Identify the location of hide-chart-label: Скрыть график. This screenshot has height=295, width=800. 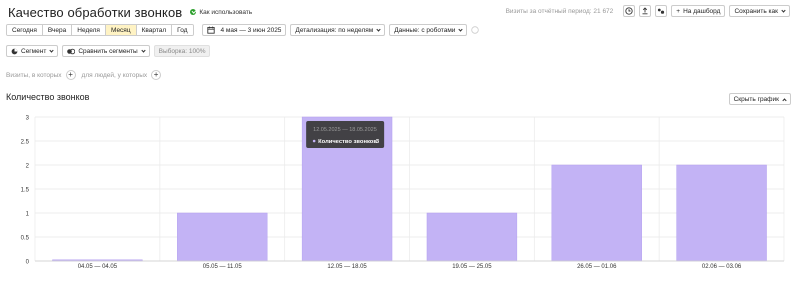
(756, 99).